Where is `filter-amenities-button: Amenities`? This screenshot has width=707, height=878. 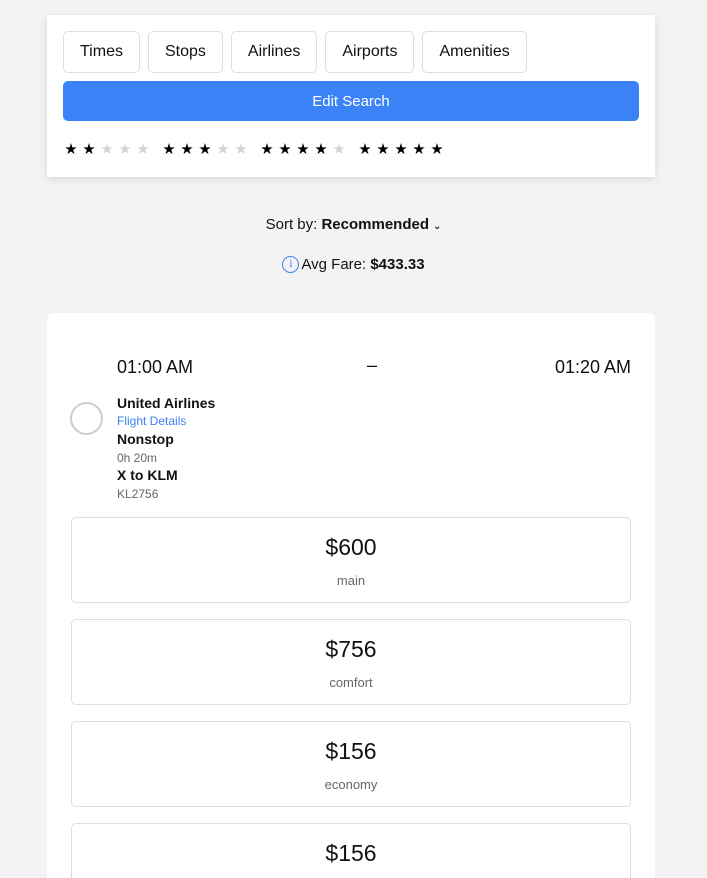 filter-amenities-button: Amenities is located at coordinates (474, 52).